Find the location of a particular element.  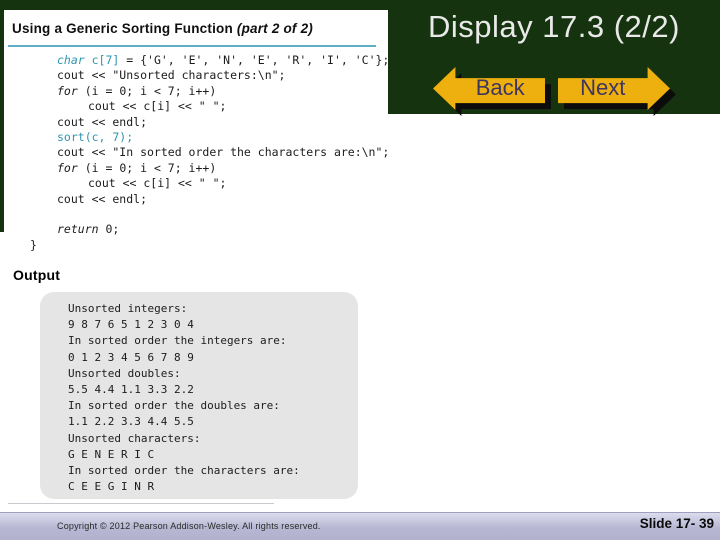

output-line: G E N E R I C is located at coordinates (111, 454).